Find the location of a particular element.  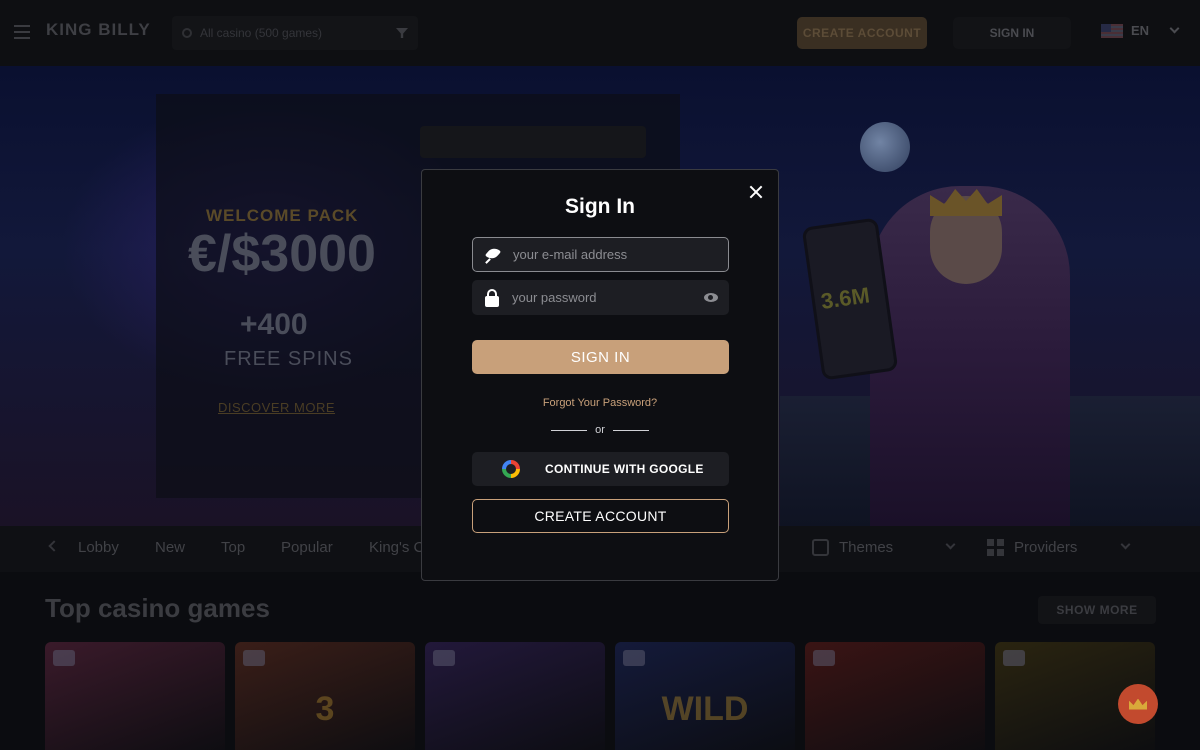

or-label: or is located at coordinates (600, 430).